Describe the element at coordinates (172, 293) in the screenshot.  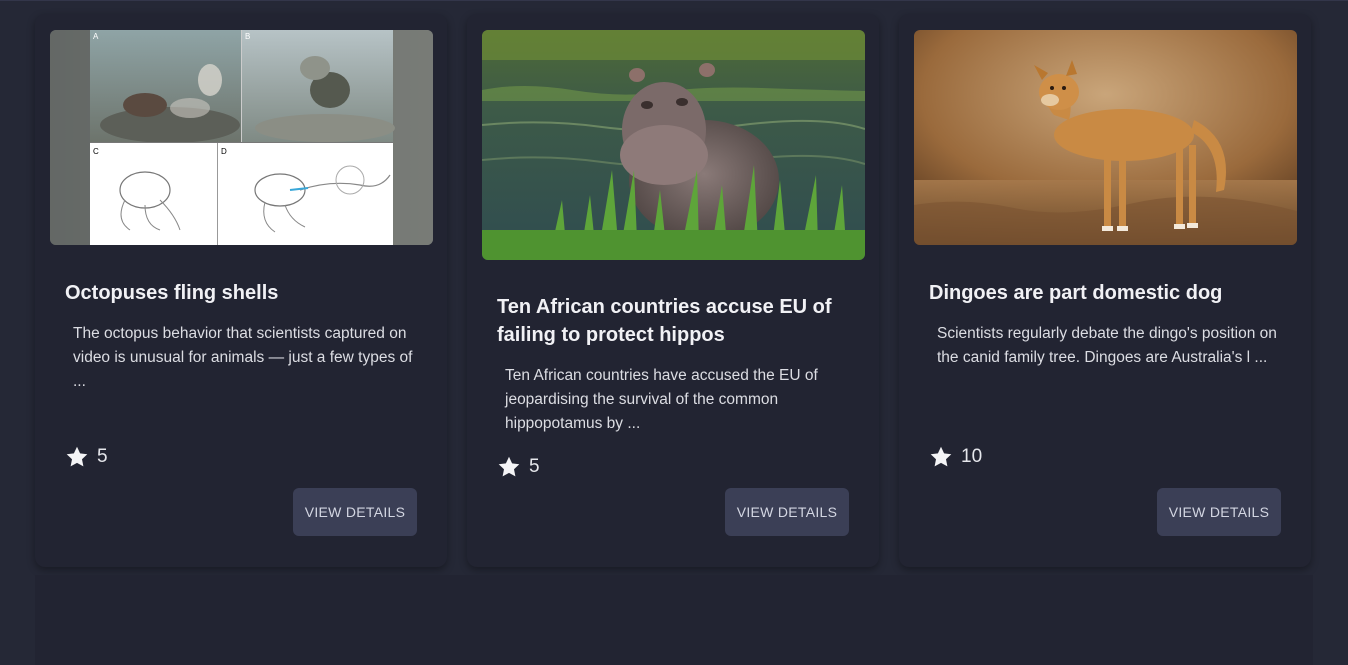
I see `card-title: Octopuses fling shells` at that location.